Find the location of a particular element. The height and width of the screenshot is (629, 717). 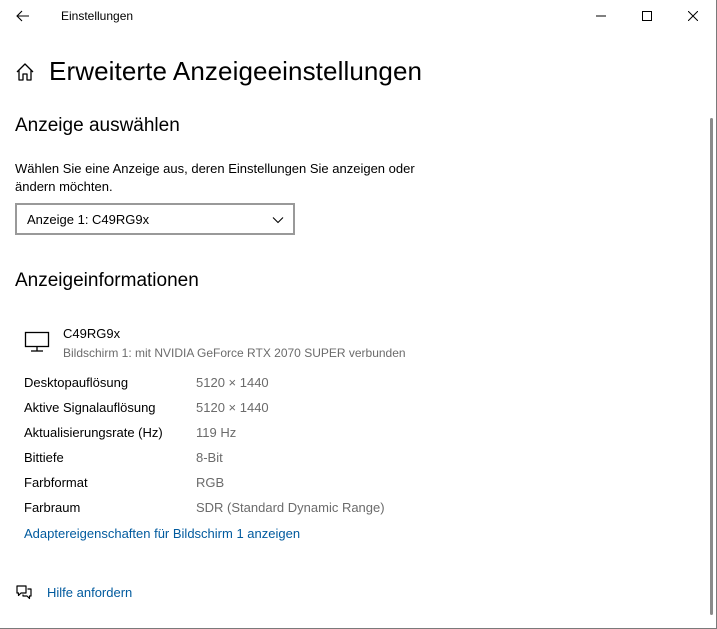

home-icon is located at coordinates (25, 71).